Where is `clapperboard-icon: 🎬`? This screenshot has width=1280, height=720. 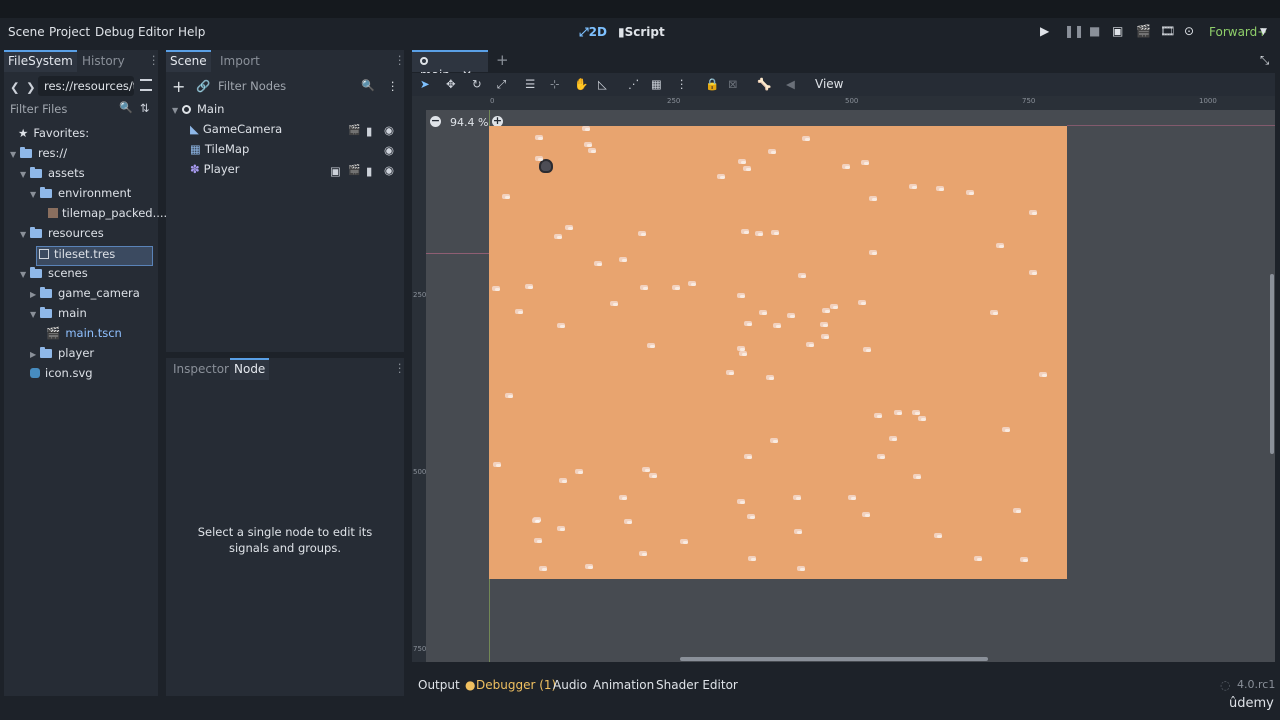
clapperboard-icon: 🎬 is located at coordinates (53, 333).